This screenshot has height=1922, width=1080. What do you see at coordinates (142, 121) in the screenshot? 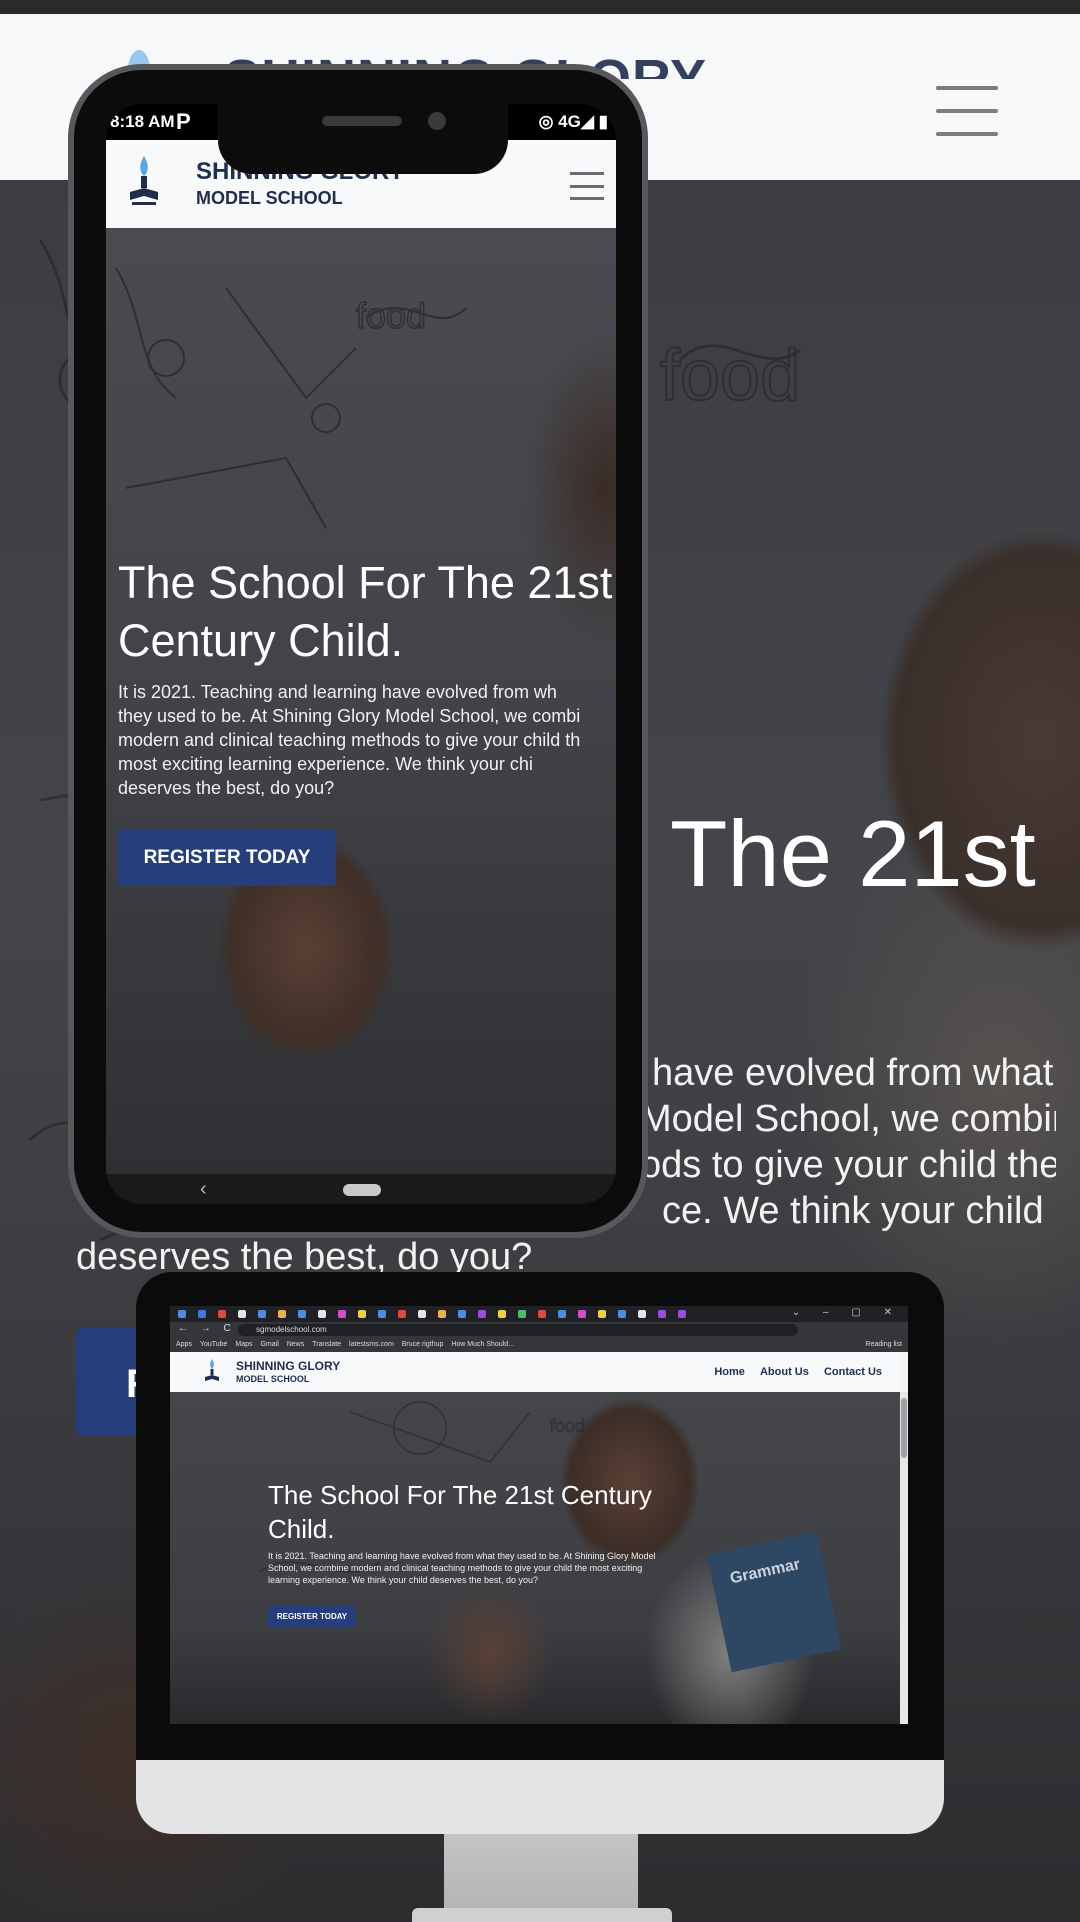
I see `status-time: 8:18 AM` at bounding box center [142, 121].